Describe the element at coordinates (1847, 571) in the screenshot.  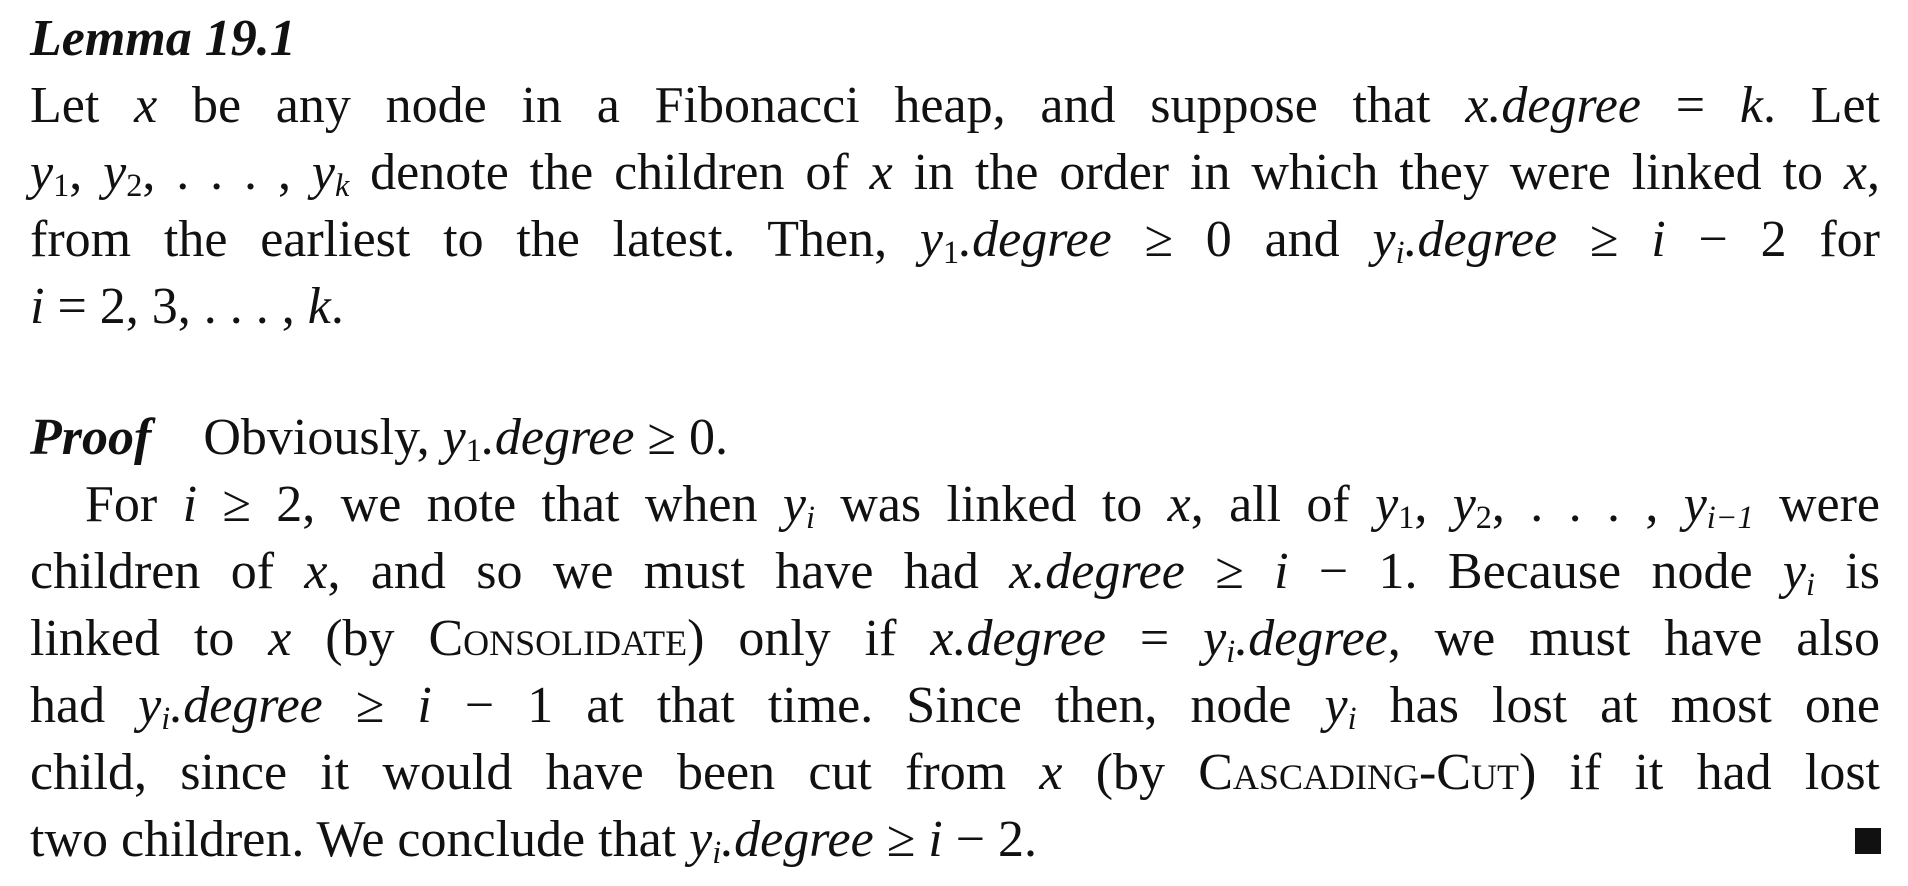
I see `body-text: is` at that location.